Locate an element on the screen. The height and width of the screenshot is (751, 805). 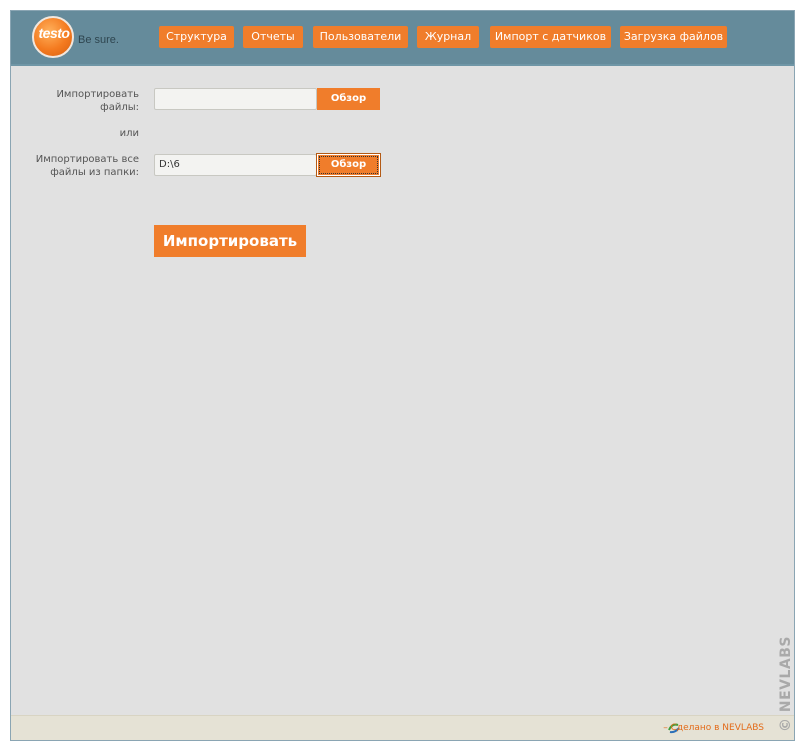
footer-bar: – Сделано в NEVLABS is located at coordinates (402, 727).